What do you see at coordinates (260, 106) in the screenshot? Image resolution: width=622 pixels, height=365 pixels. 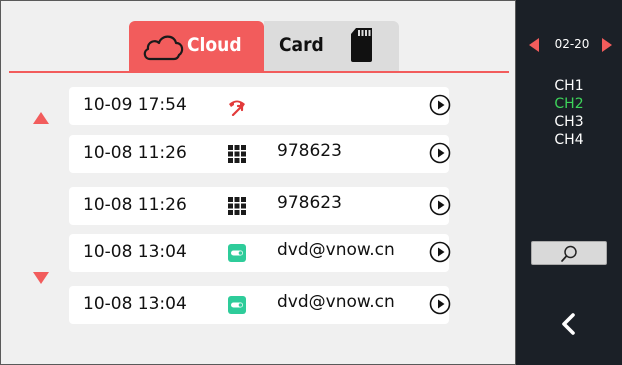 I see `record-row: 10-09 17:54` at bounding box center [260, 106].